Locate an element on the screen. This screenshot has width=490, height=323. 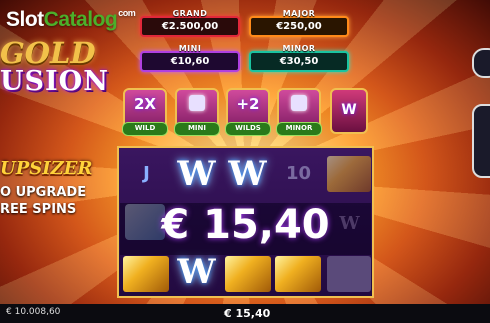
promo-title: UPSIZER is located at coordinates (46, 168).